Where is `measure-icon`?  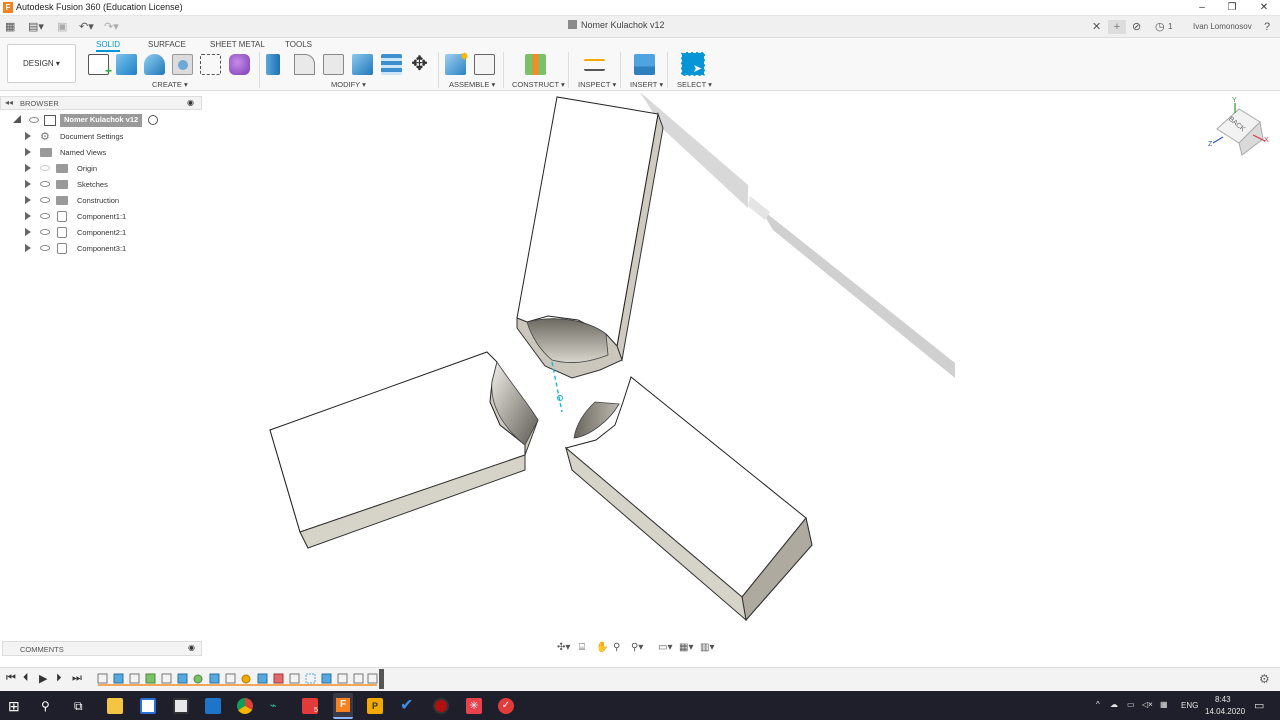
measure-icon is located at coordinates (594, 65).